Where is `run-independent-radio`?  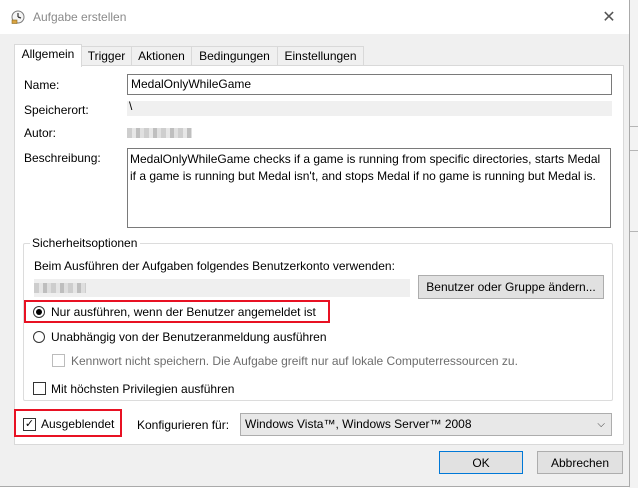
run-independent-radio is located at coordinates (39, 337).